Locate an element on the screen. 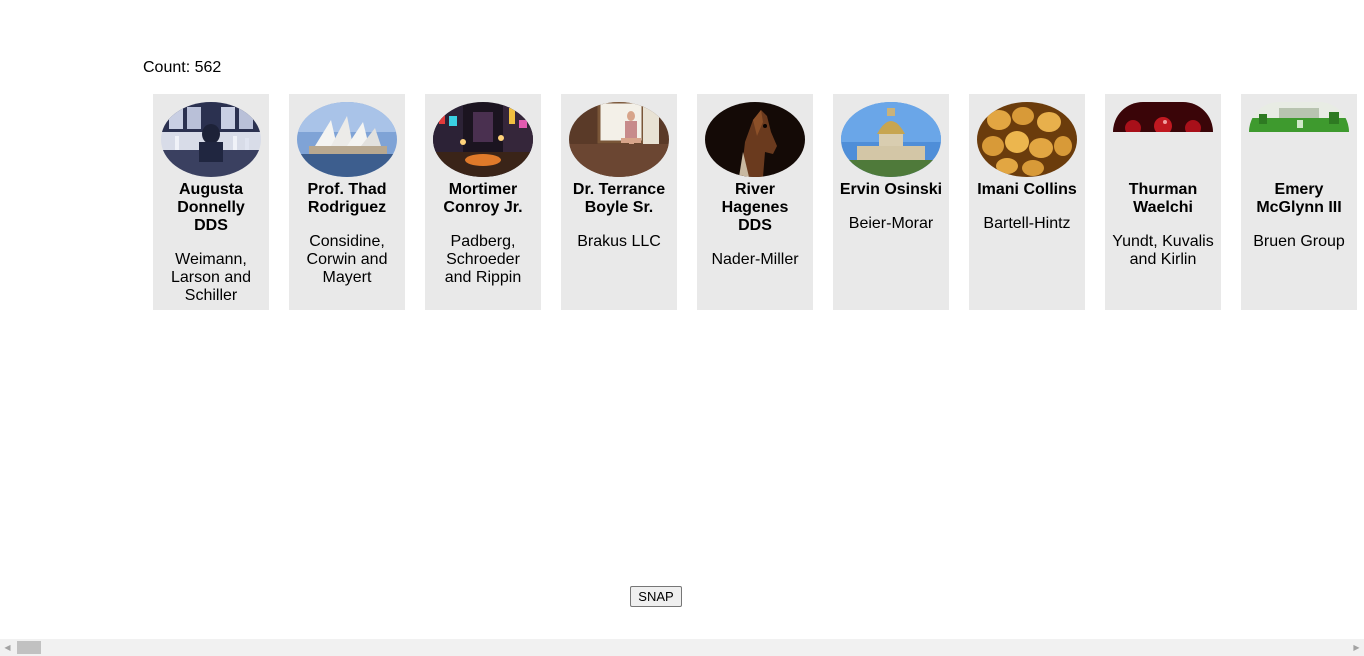 The width and height of the screenshot is (1364, 656). red-fruit-photo is located at coordinates (1163, 117).